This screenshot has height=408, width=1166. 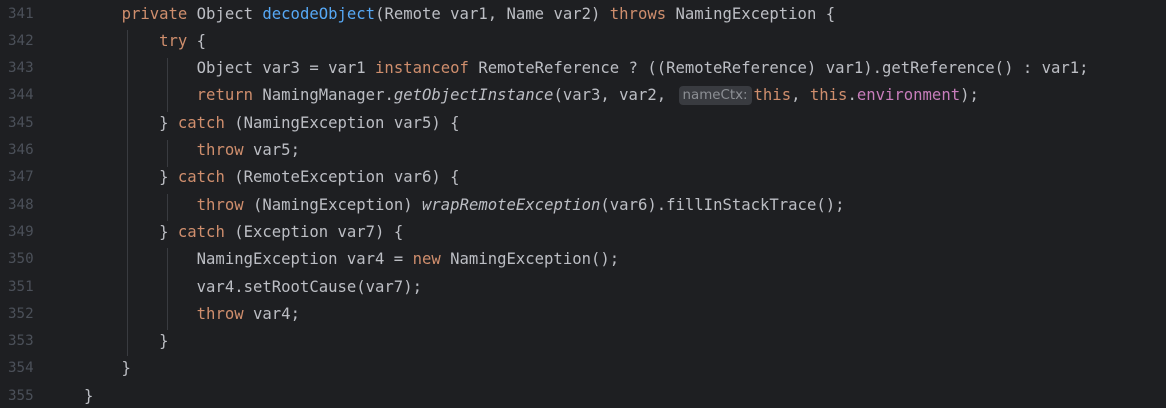 What do you see at coordinates (342, 177) in the screenshot?
I see `code-token: (RemoteException var6) {` at bounding box center [342, 177].